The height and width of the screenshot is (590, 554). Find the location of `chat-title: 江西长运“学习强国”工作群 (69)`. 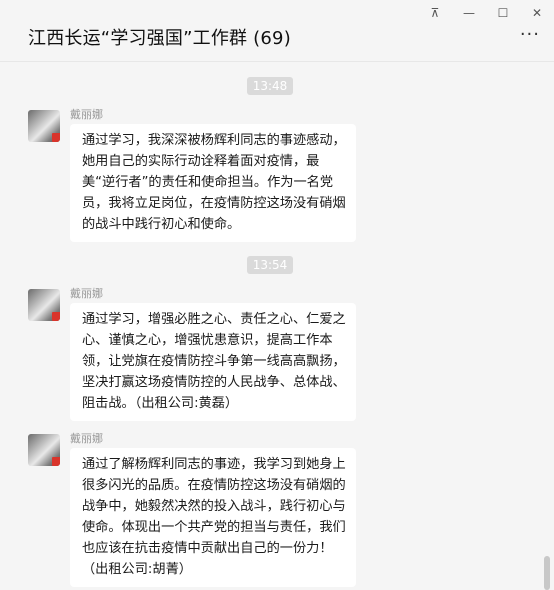

chat-title: 江西长运“学习强国”工作群 (69) is located at coordinates (159, 38).